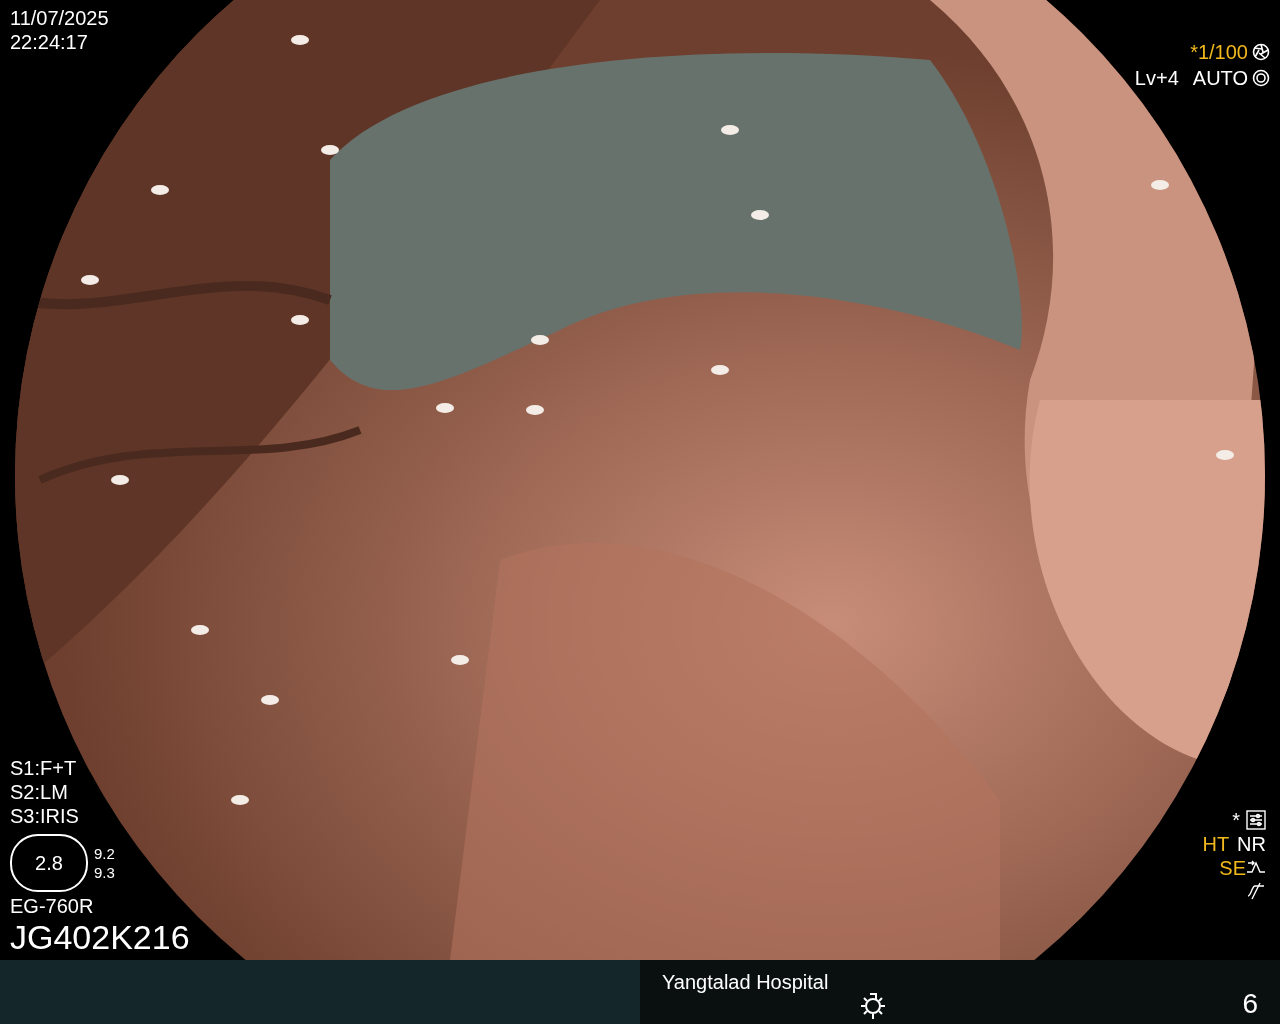 The width and height of the screenshot is (1280, 1024). I want to click on zoom-gauge: 2.8, so click(49, 863).